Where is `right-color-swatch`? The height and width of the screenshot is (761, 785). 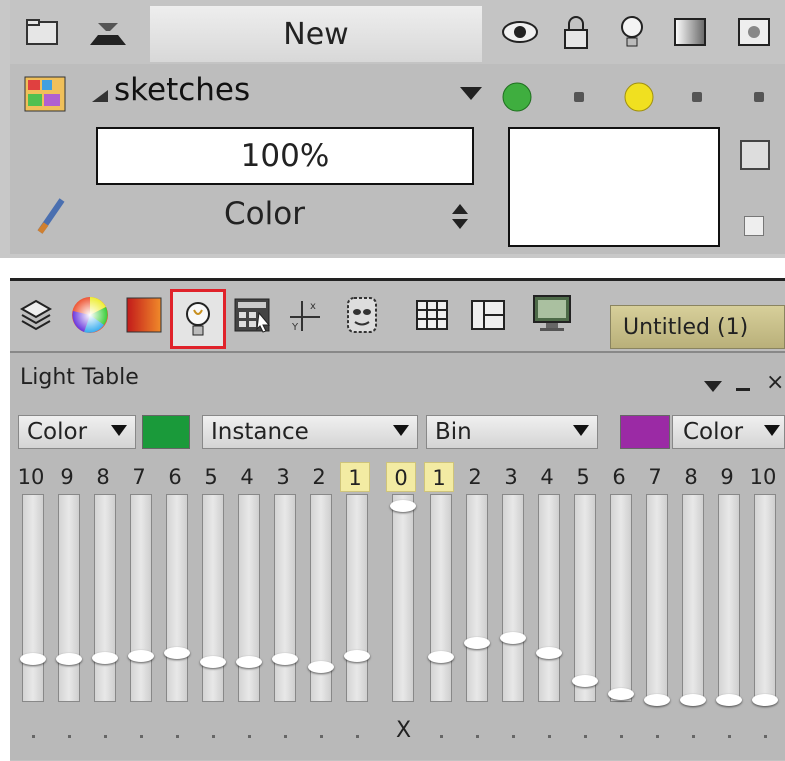 right-color-swatch is located at coordinates (645, 432).